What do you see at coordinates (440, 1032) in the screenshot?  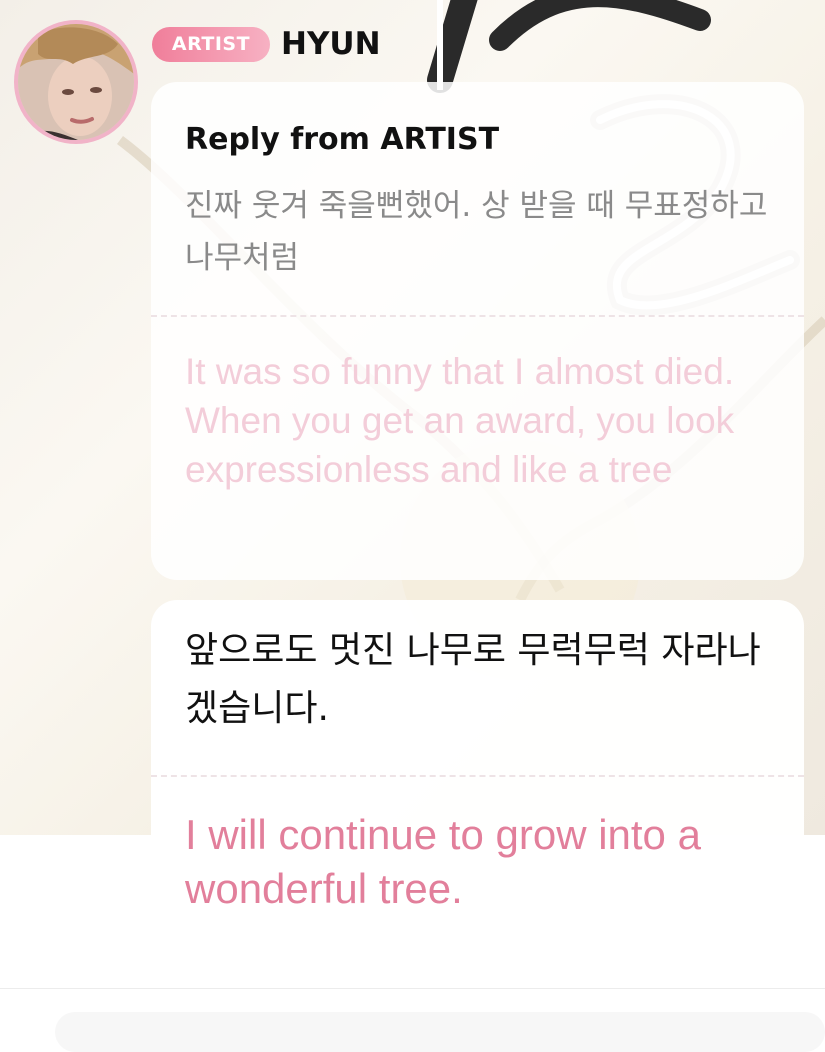 I see `comment-input` at bounding box center [440, 1032].